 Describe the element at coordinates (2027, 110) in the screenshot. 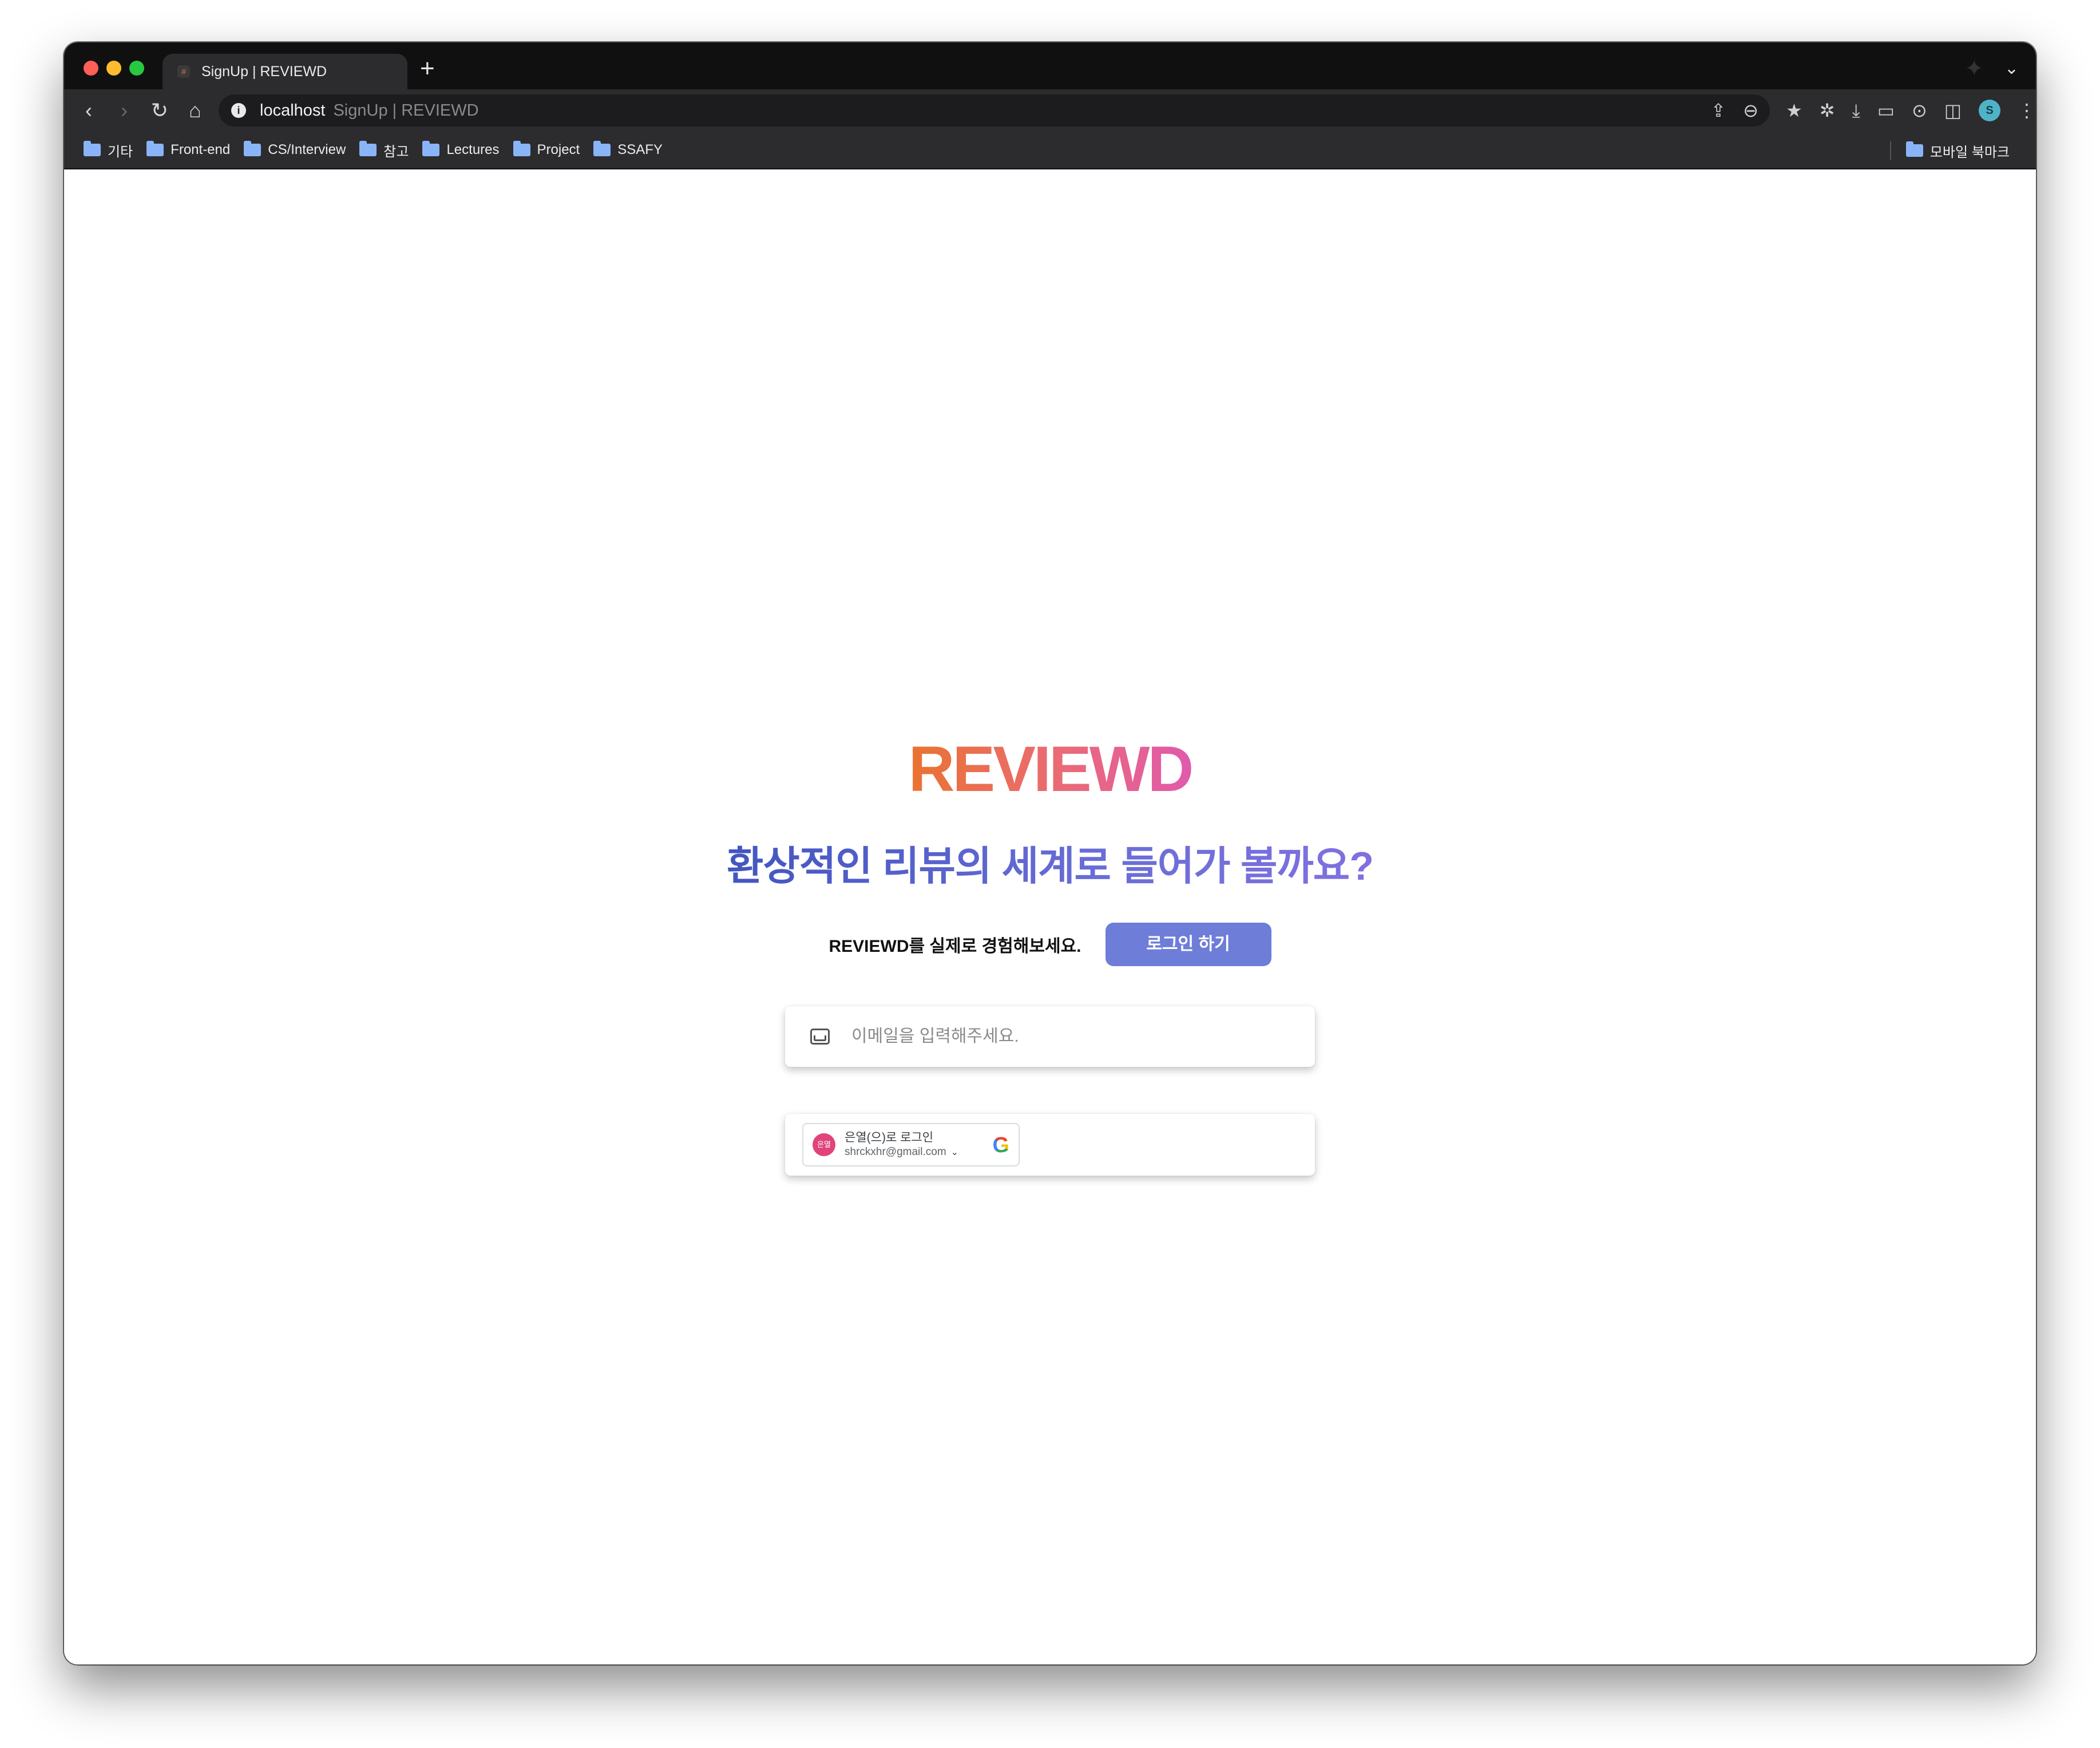

I see `menu-icon: ⋮` at that location.